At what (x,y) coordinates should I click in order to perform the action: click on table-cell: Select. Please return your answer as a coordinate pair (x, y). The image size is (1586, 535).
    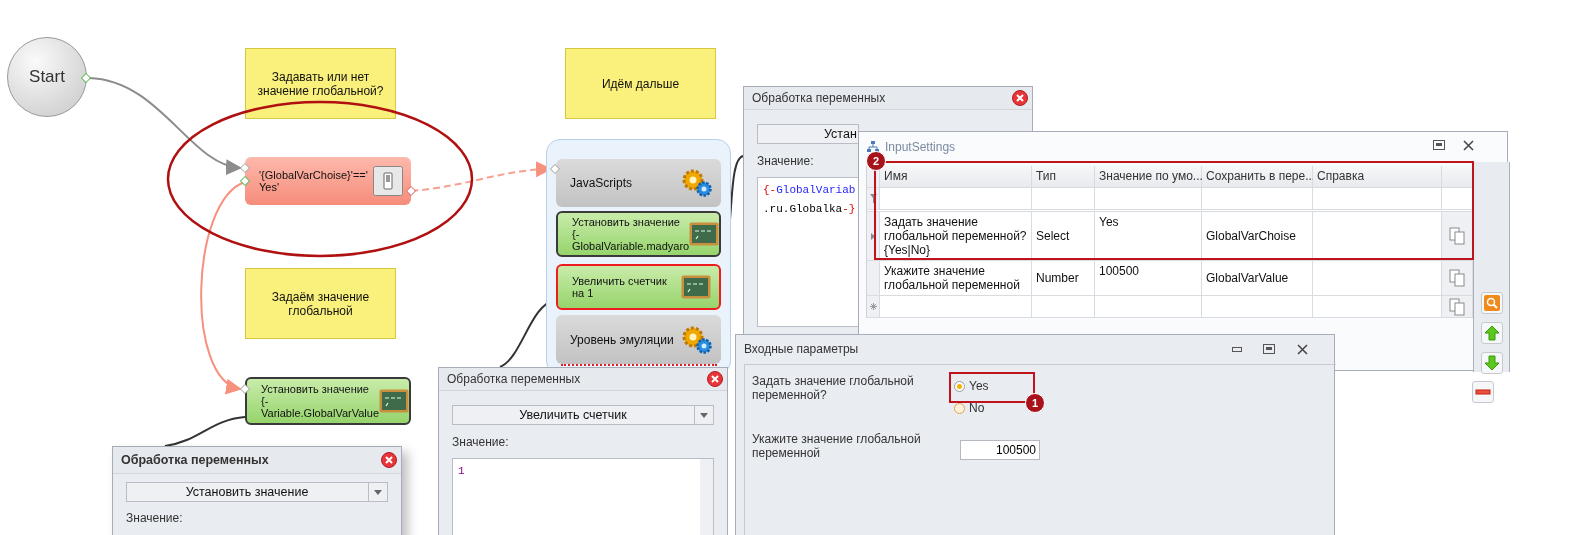
    Looking at the image, I should click on (1063, 236).